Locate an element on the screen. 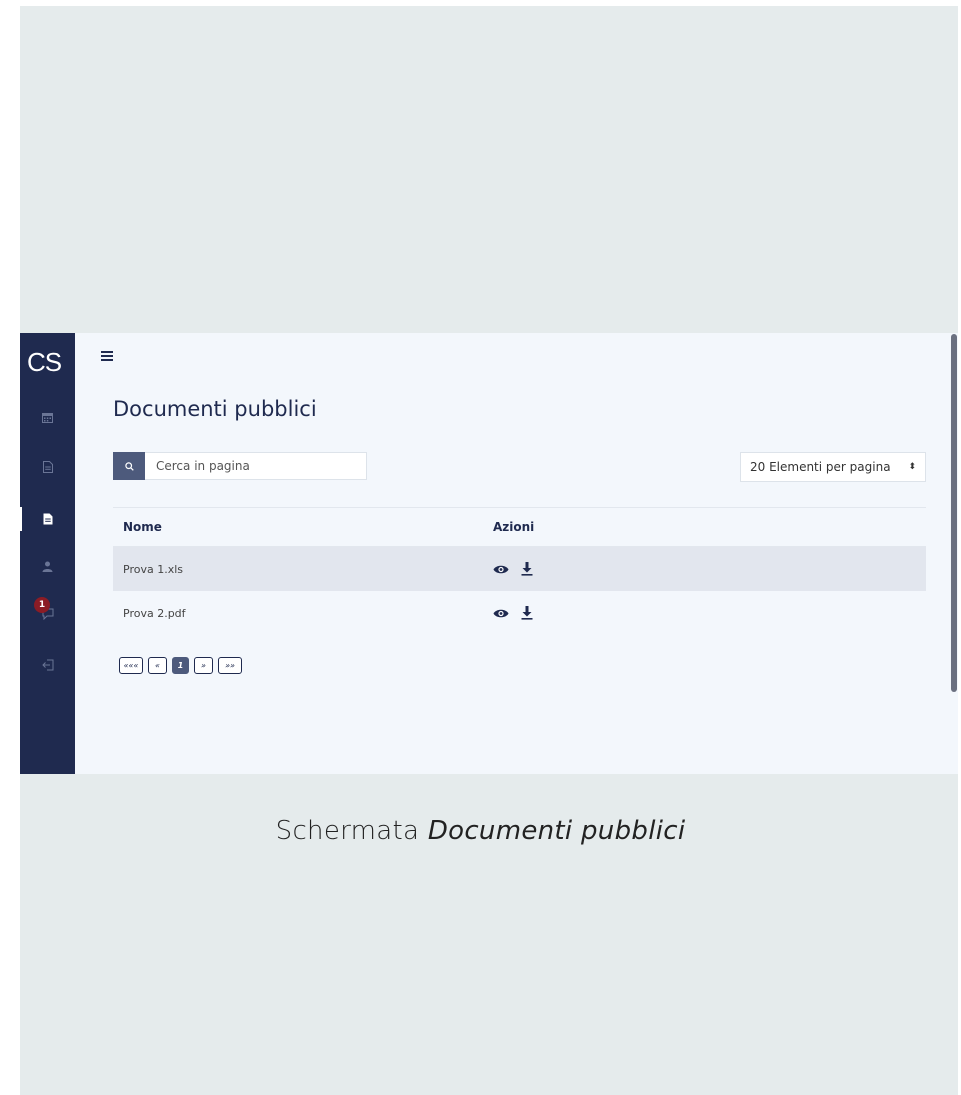  sidebar-item-logout is located at coordinates (47, 665).